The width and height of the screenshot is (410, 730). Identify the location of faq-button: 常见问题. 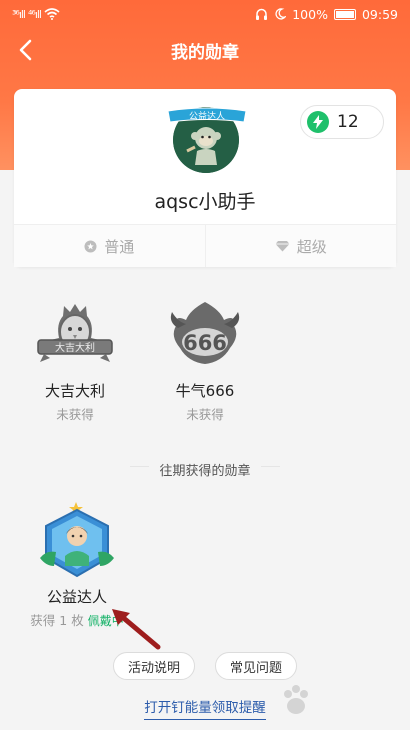
(256, 666).